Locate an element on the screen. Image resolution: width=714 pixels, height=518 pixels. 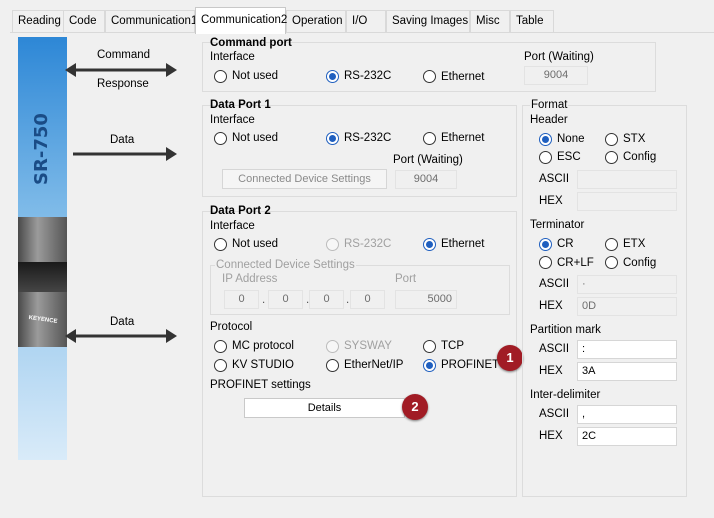
command-interface-label: Interface is located at coordinates (232, 57).